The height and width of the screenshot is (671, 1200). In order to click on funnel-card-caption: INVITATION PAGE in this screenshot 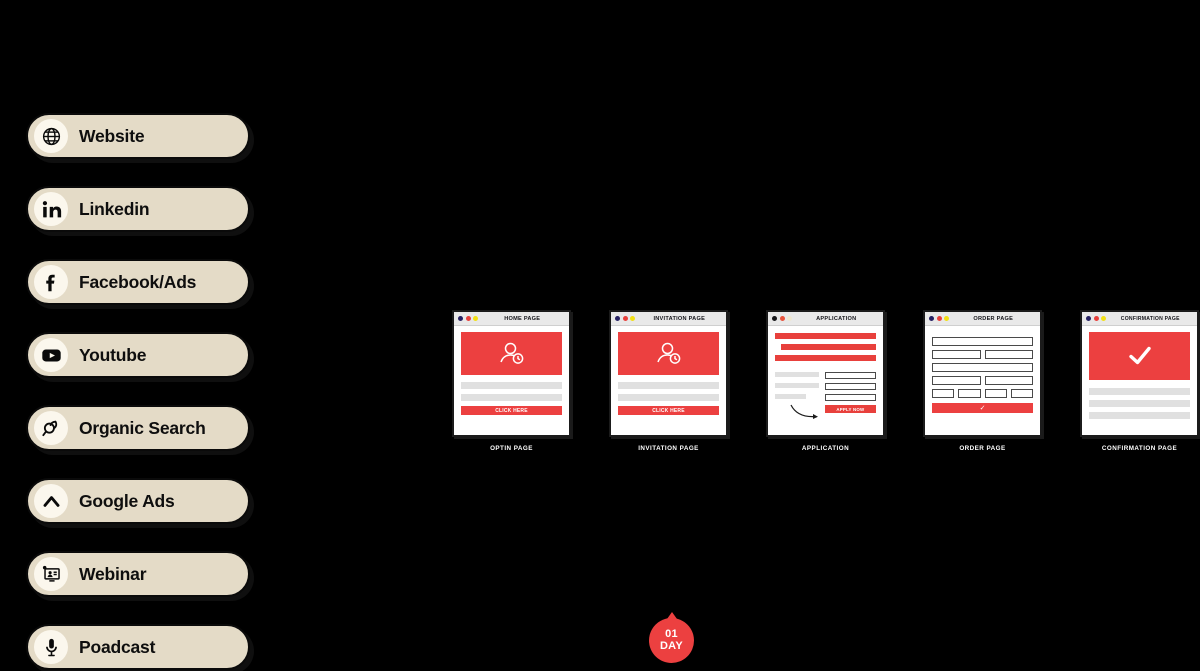, I will do `click(668, 448)`.